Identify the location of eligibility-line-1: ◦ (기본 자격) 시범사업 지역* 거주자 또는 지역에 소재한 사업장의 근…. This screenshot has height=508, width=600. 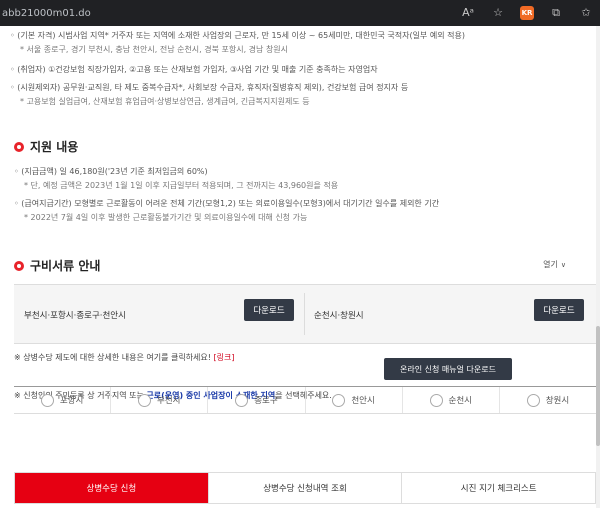
(237, 35).